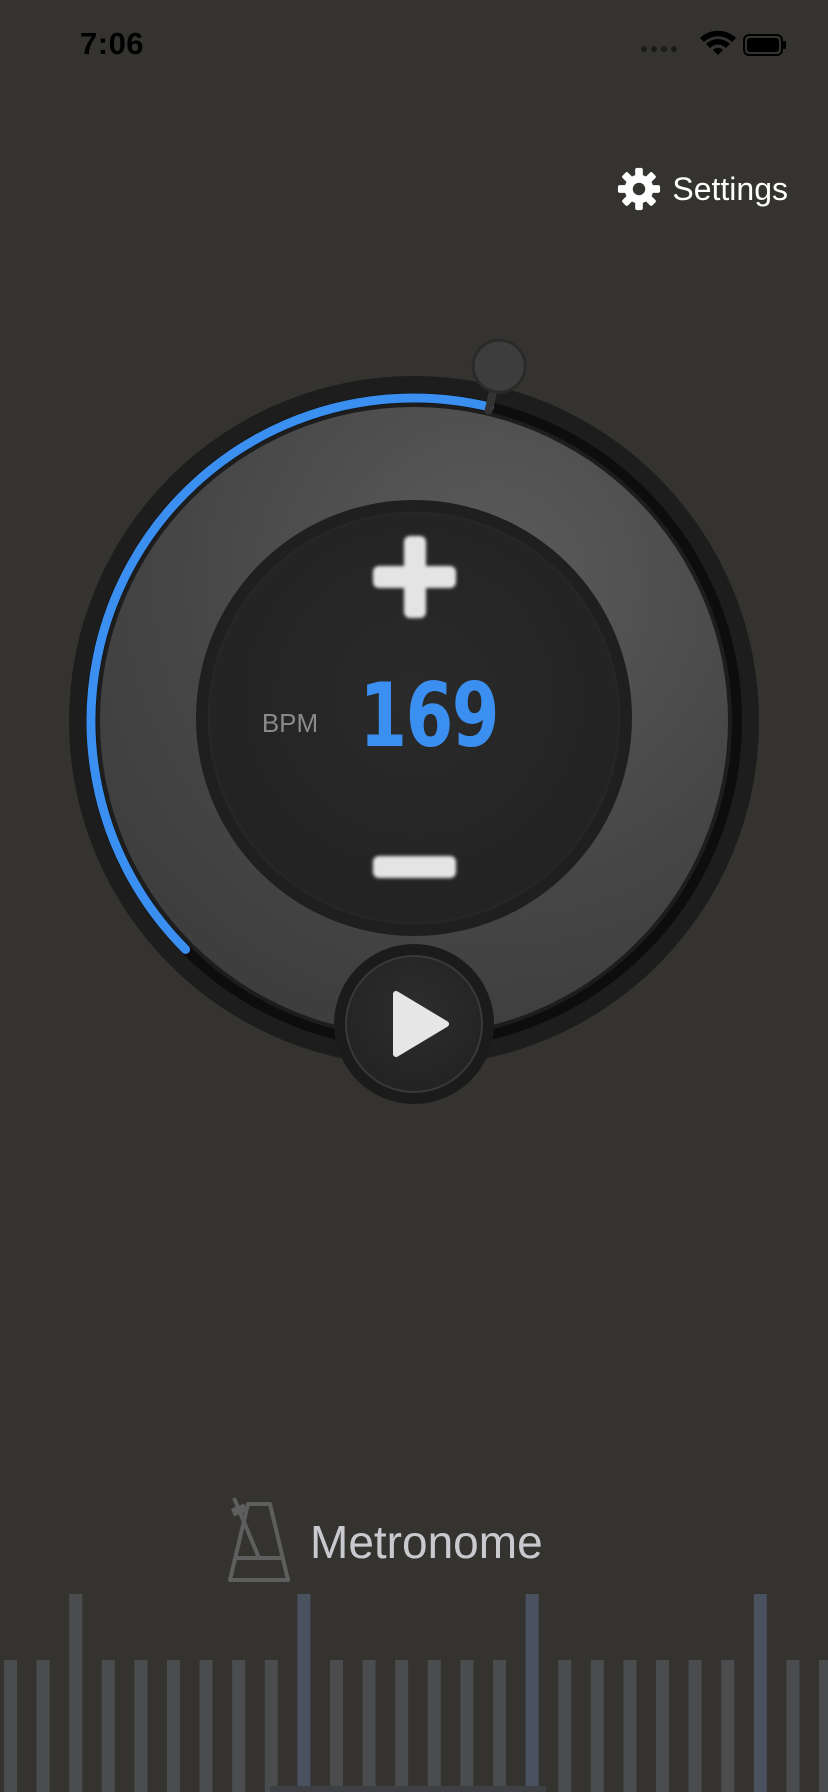  I want to click on metronome-icon, so click(259, 1539).